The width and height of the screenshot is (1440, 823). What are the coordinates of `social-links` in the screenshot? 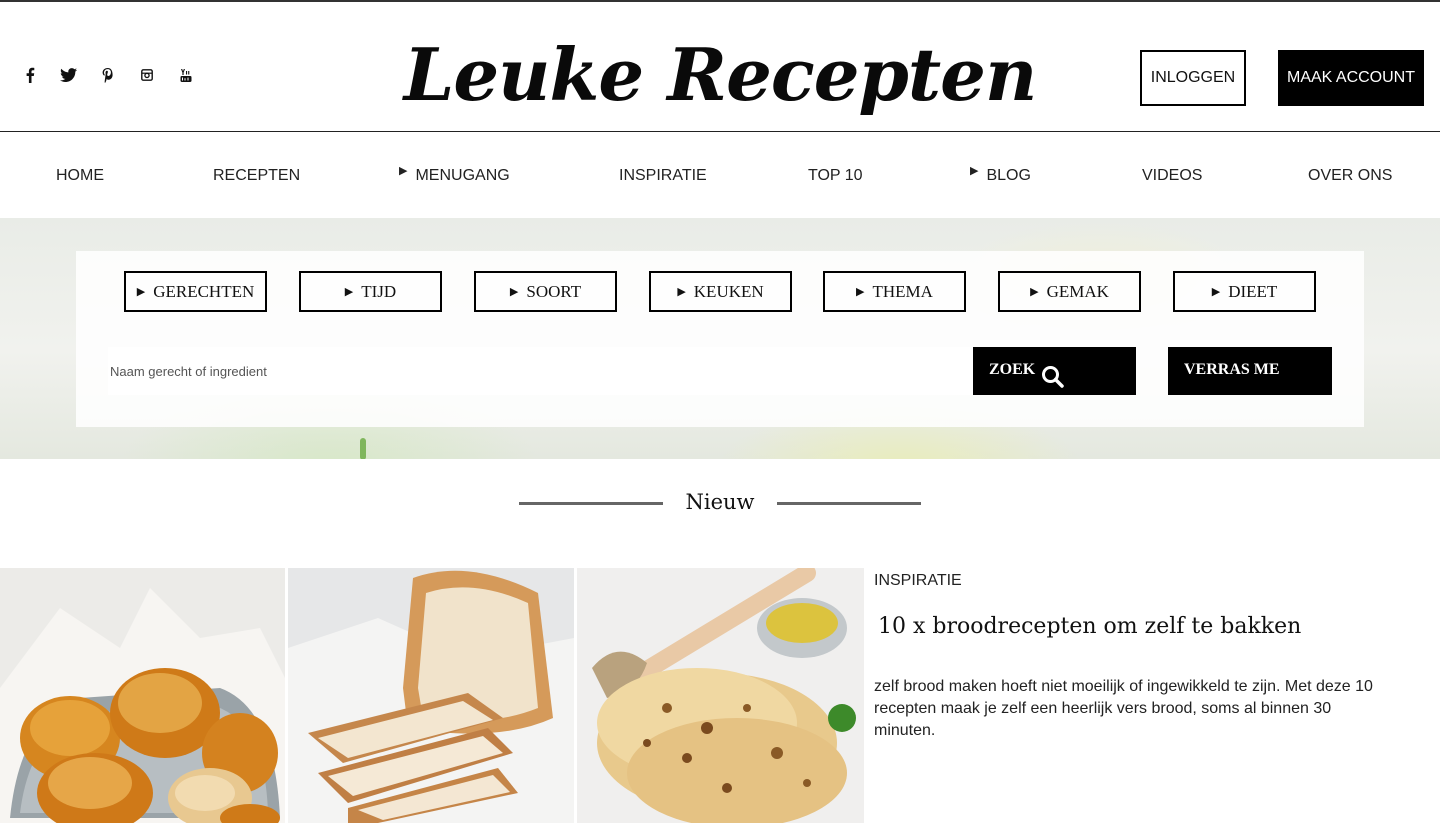 It's located at (107, 75).